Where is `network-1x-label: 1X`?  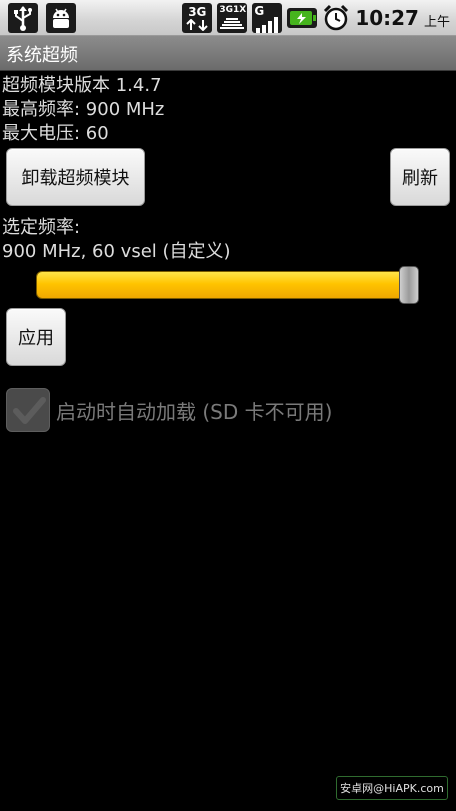 network-1x-label: 1X is located at coordinates (239, 10).